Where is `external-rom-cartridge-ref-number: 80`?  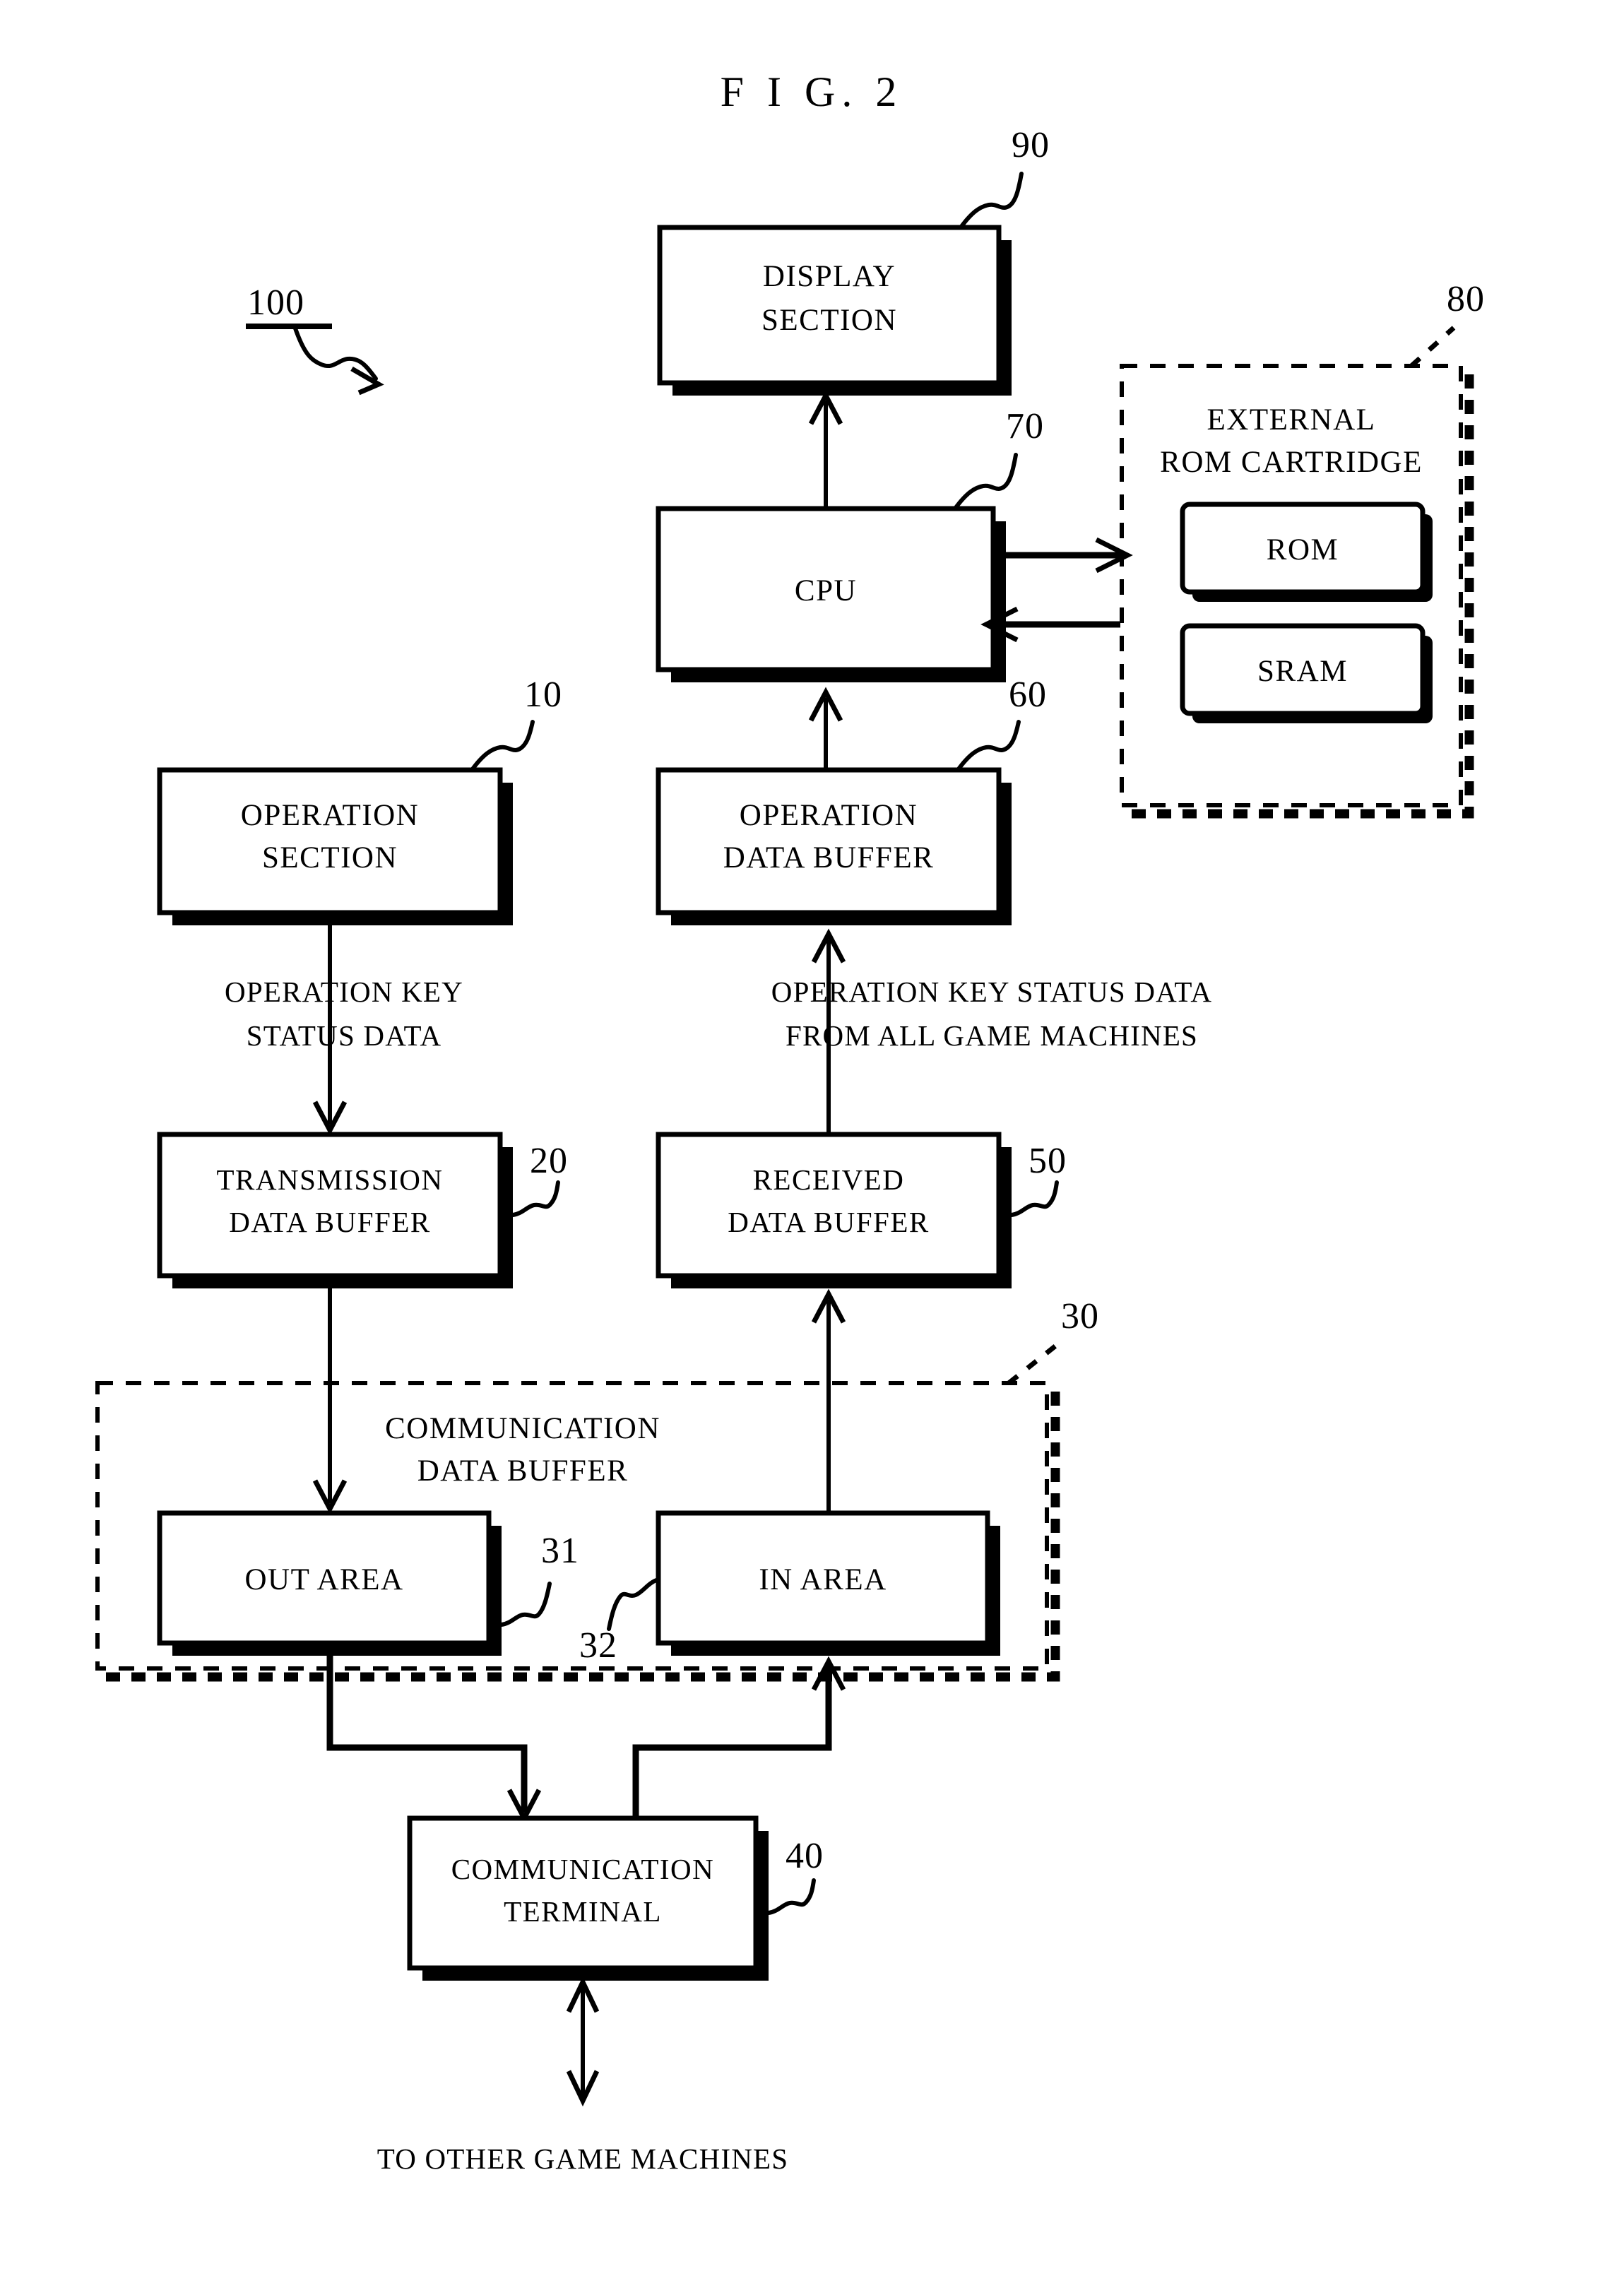
external-rom-cartridge-ref-number: 80 is located at coordinates (1466, 299).